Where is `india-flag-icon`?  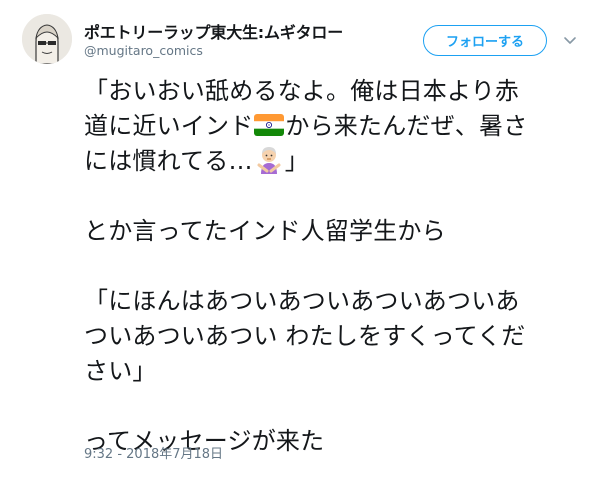 india-flag-icon is located at coordinates (269, 125).